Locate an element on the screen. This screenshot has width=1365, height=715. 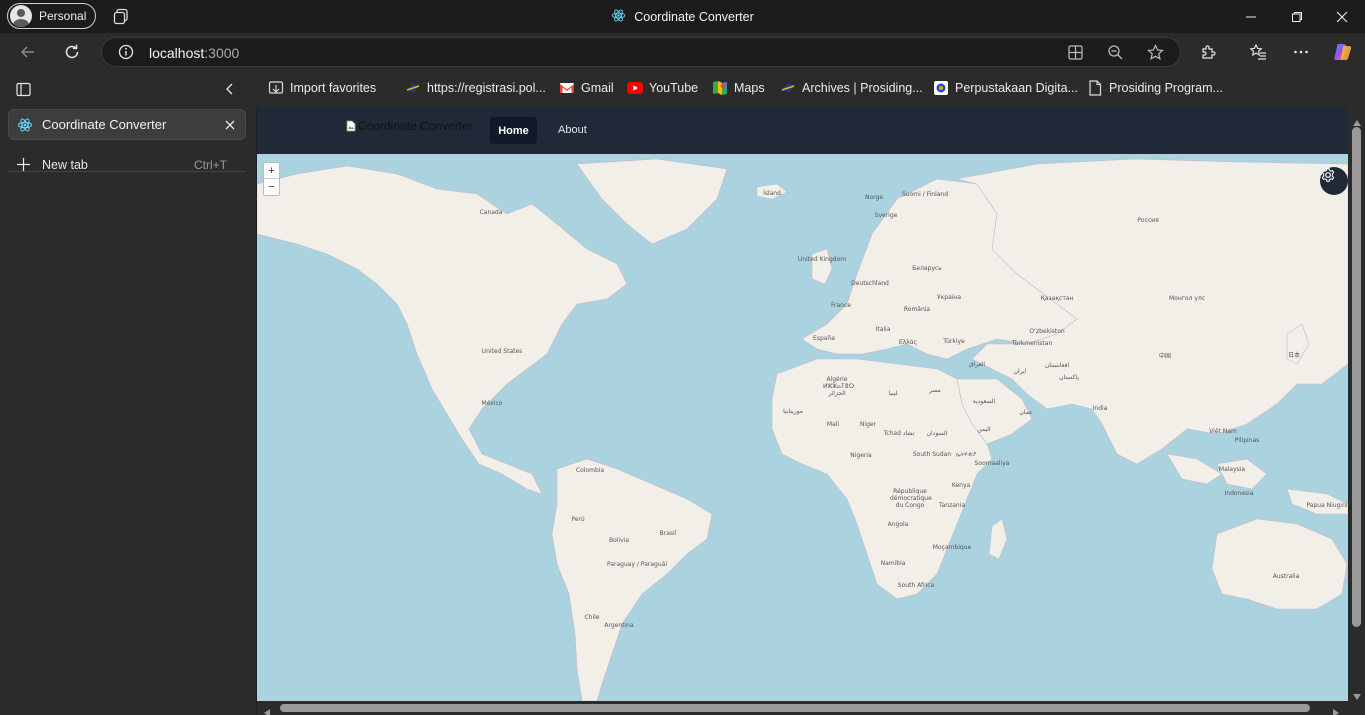
map-label: 日本 is located at coordinates (1294, 355).